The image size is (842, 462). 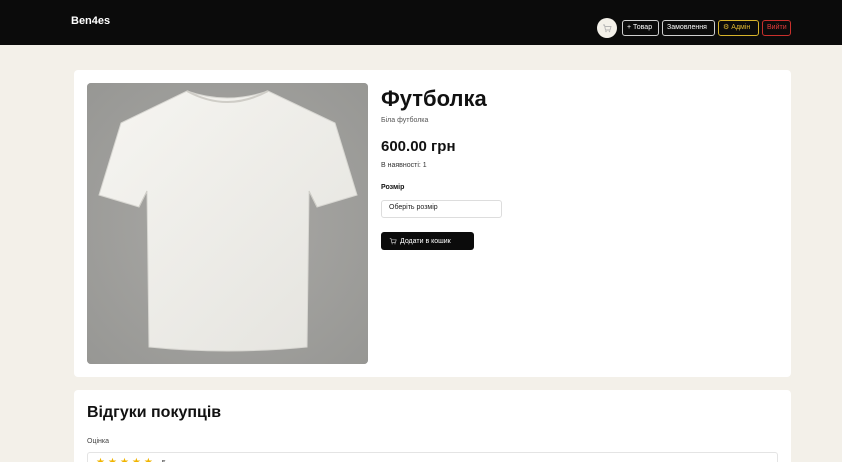 What do you see at coordinates (418, 146) in the screenshot?
I see `product-price: 600.00 грн` at bounding box center [418, 146].